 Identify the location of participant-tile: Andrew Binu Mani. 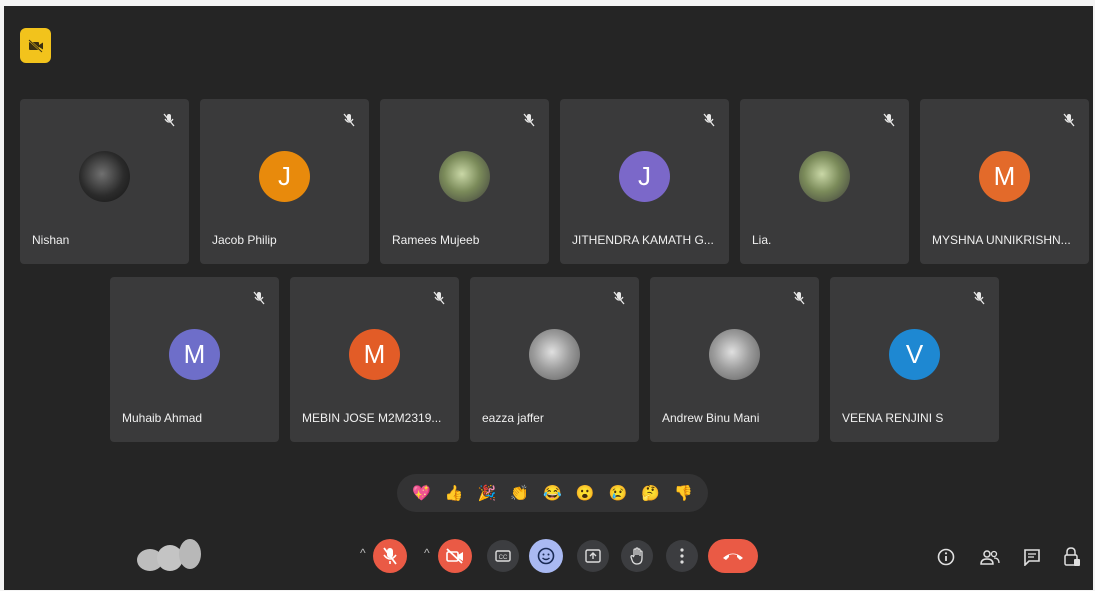
(734, 359).